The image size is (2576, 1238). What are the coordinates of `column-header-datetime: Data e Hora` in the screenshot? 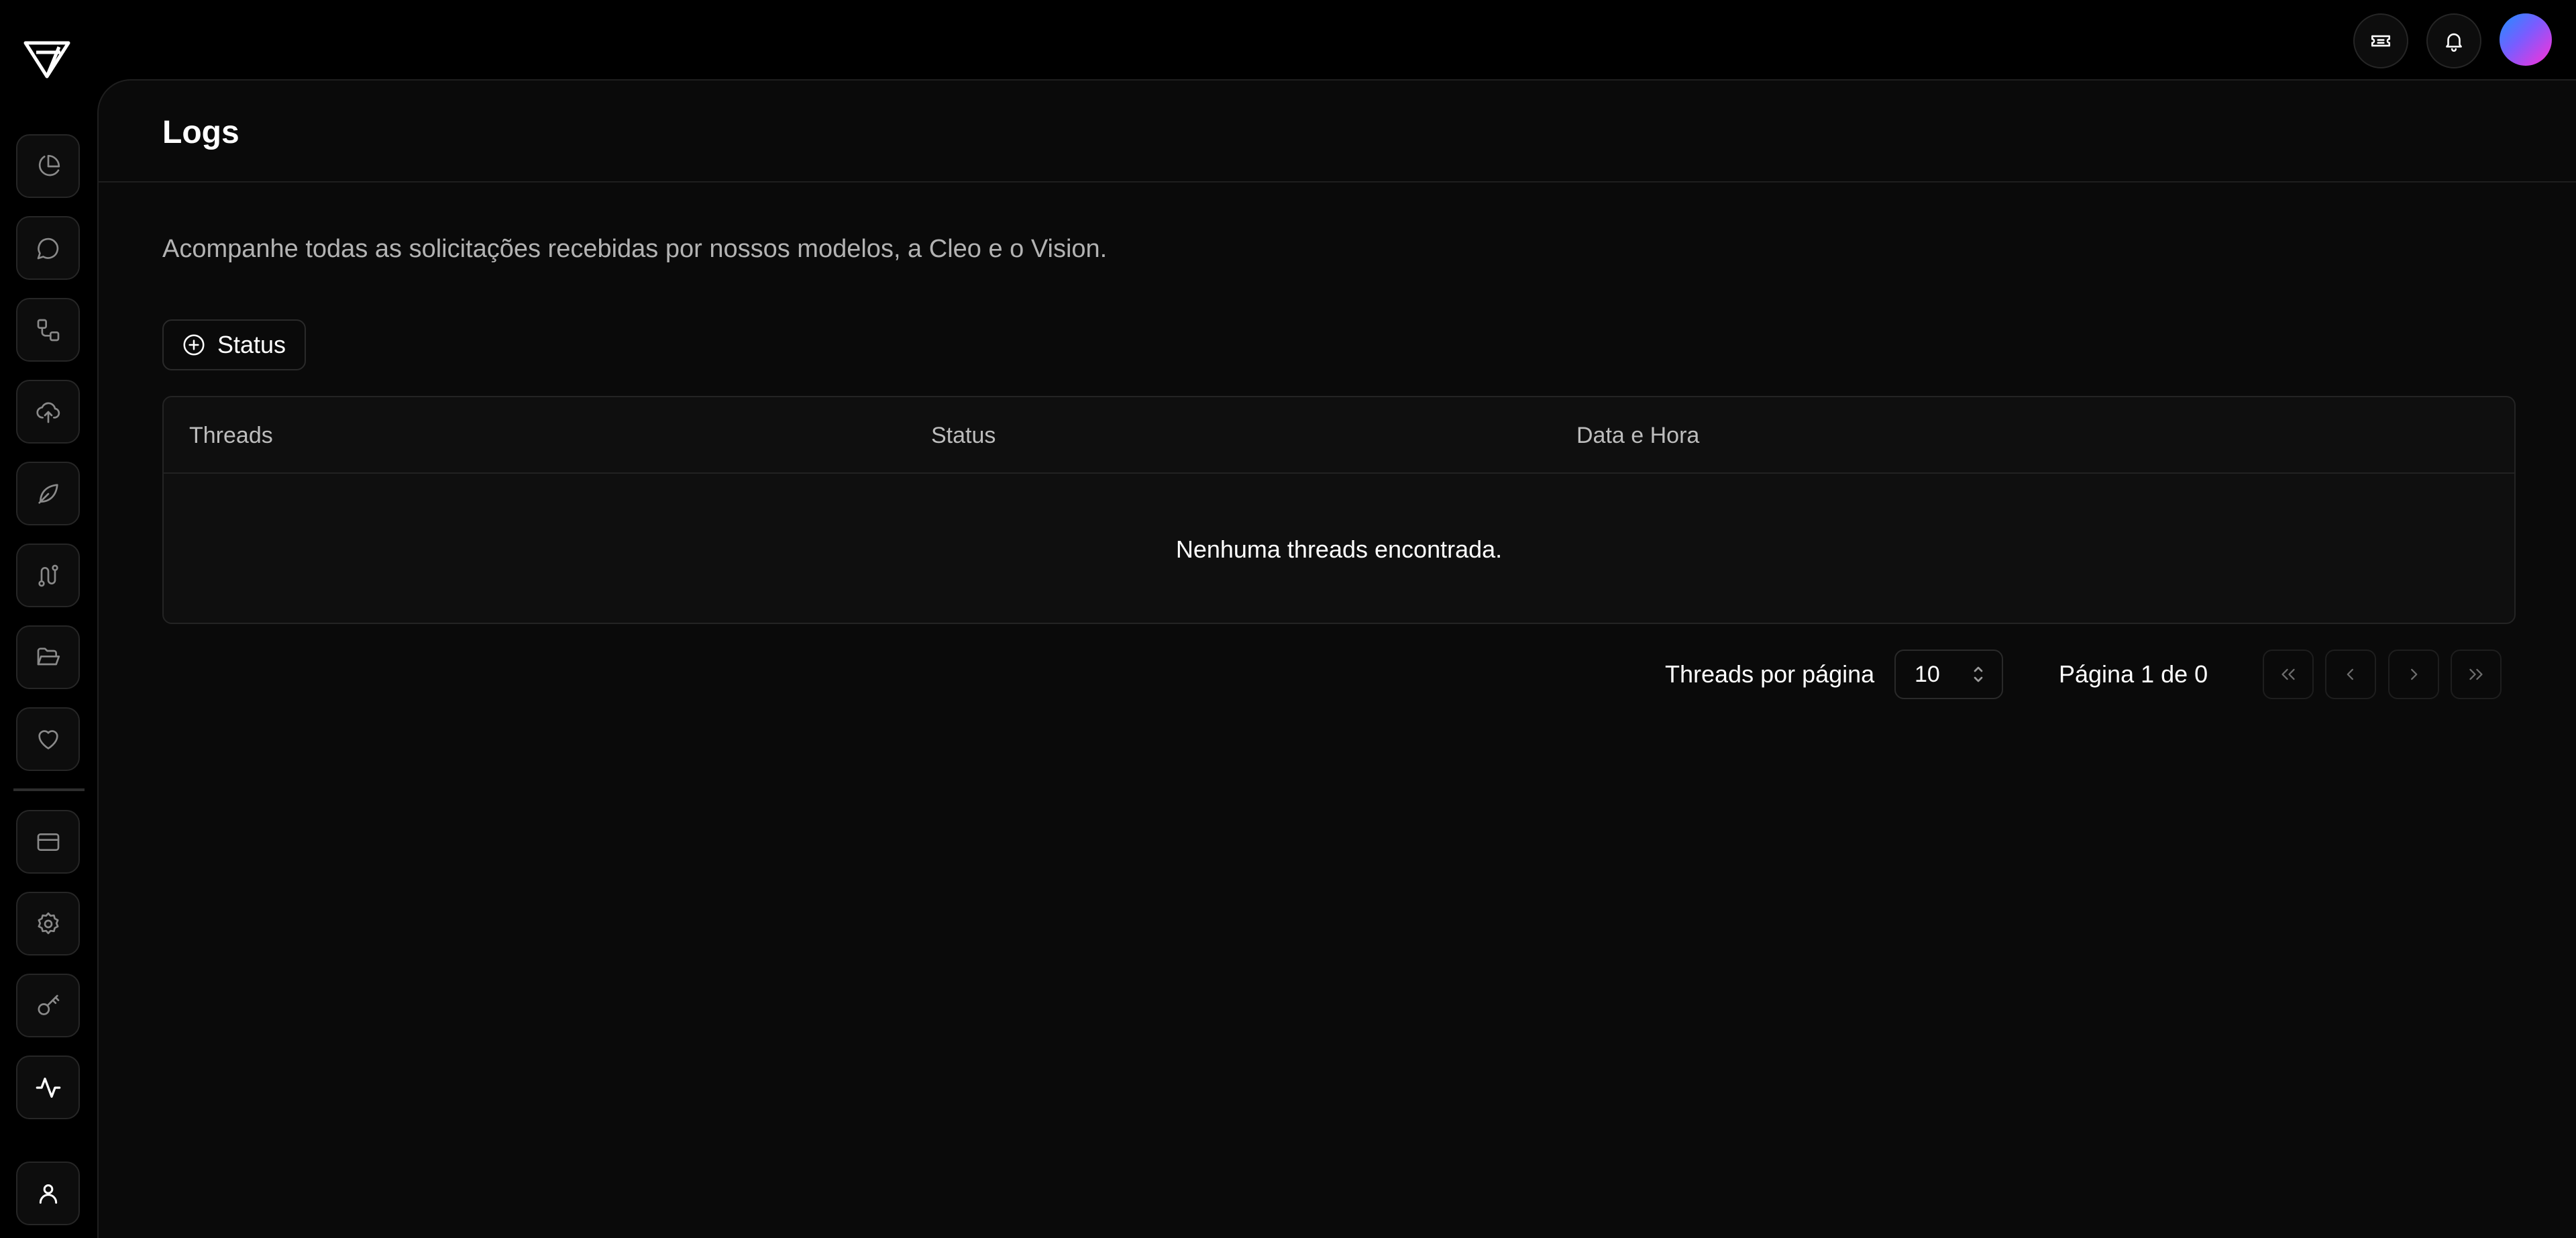 It's located at (1637, 436).